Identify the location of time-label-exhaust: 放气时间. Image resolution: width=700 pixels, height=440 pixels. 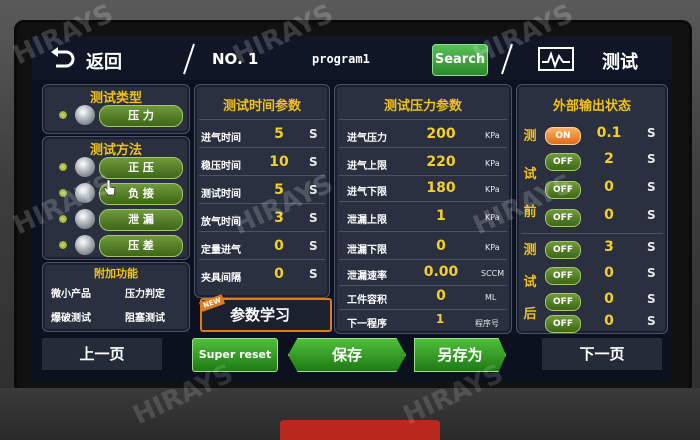
(221, 222).